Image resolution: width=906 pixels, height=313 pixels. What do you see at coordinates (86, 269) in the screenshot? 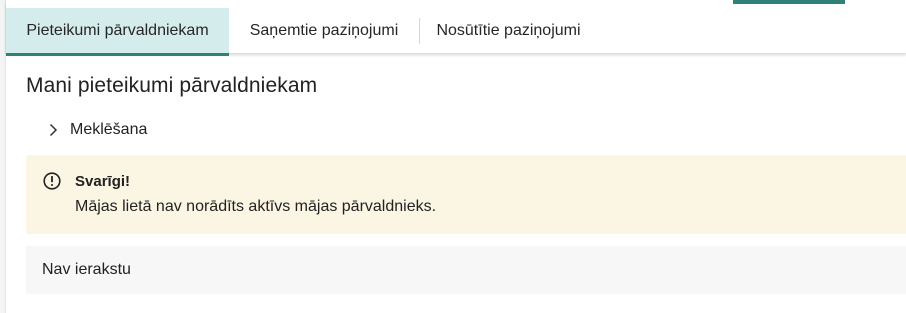
I see `empty-results-text: Nav ierakstu` at bounding box center [86, 269].